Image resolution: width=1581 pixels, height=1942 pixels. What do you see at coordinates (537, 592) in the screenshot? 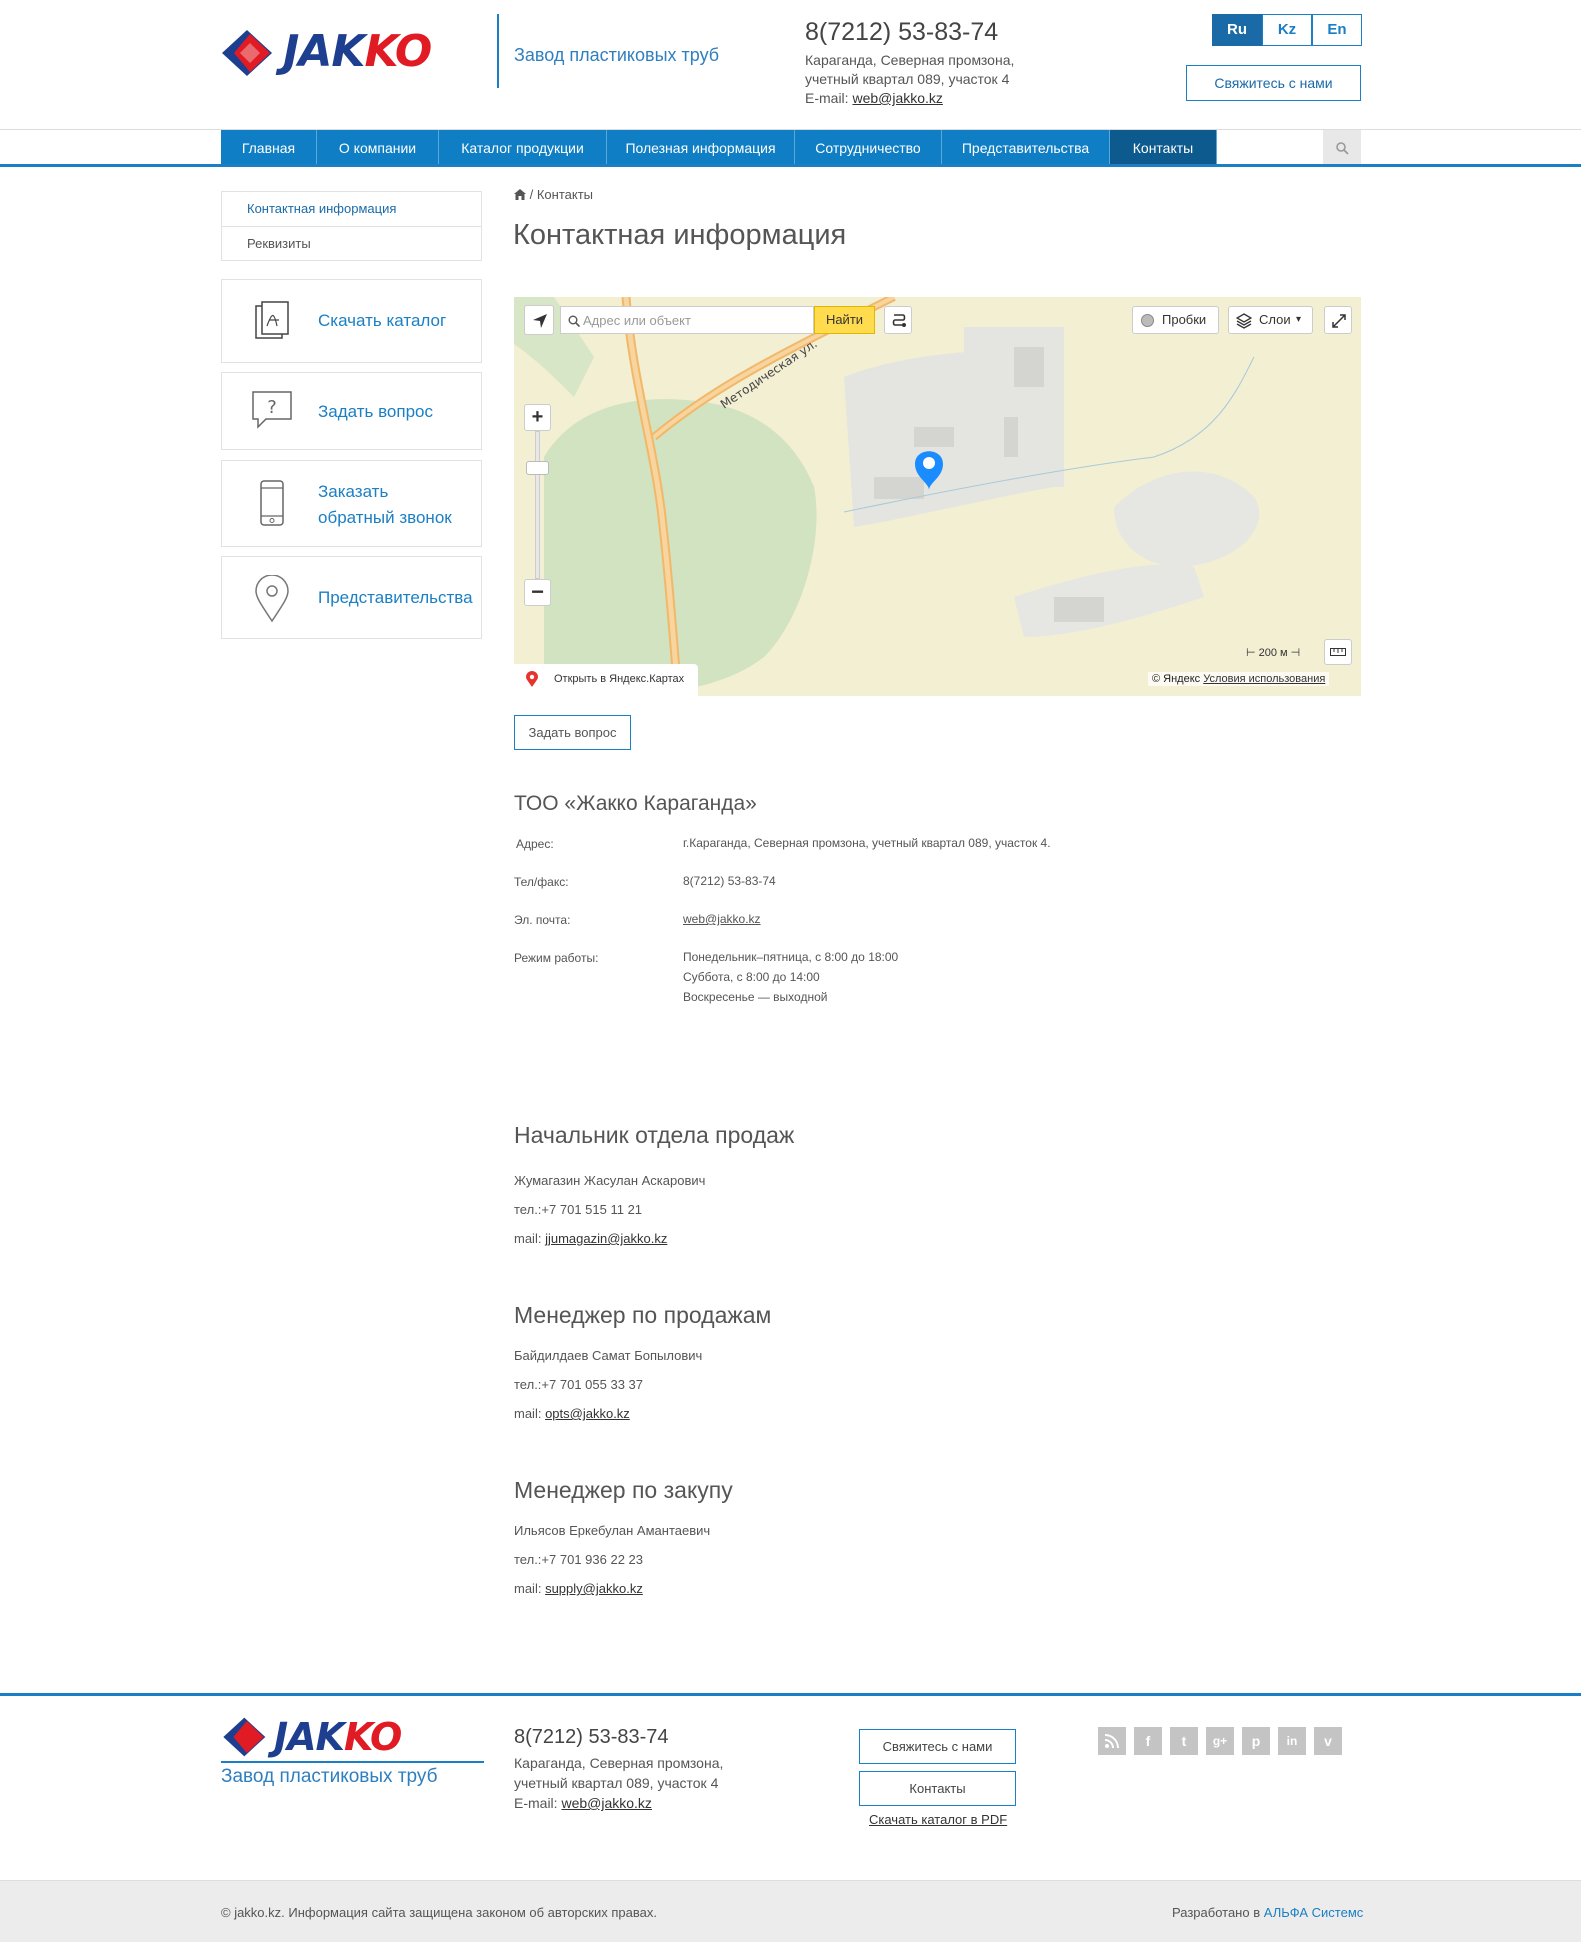
I see `map-zoom-out-button: −` at bounding box center [537, 592].